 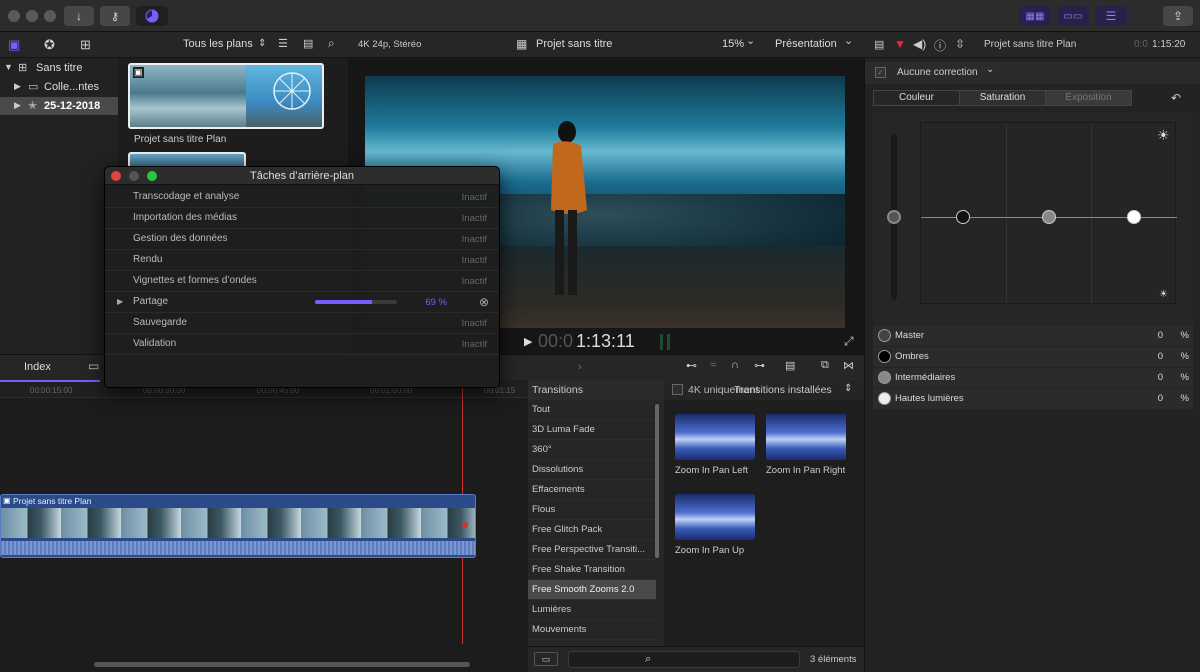 What do you see at coordinates (302, 281) in the screenshot?
I see `task-row: Vignettes et formes d’ondes Inactif` at bounding box center [302, 281].